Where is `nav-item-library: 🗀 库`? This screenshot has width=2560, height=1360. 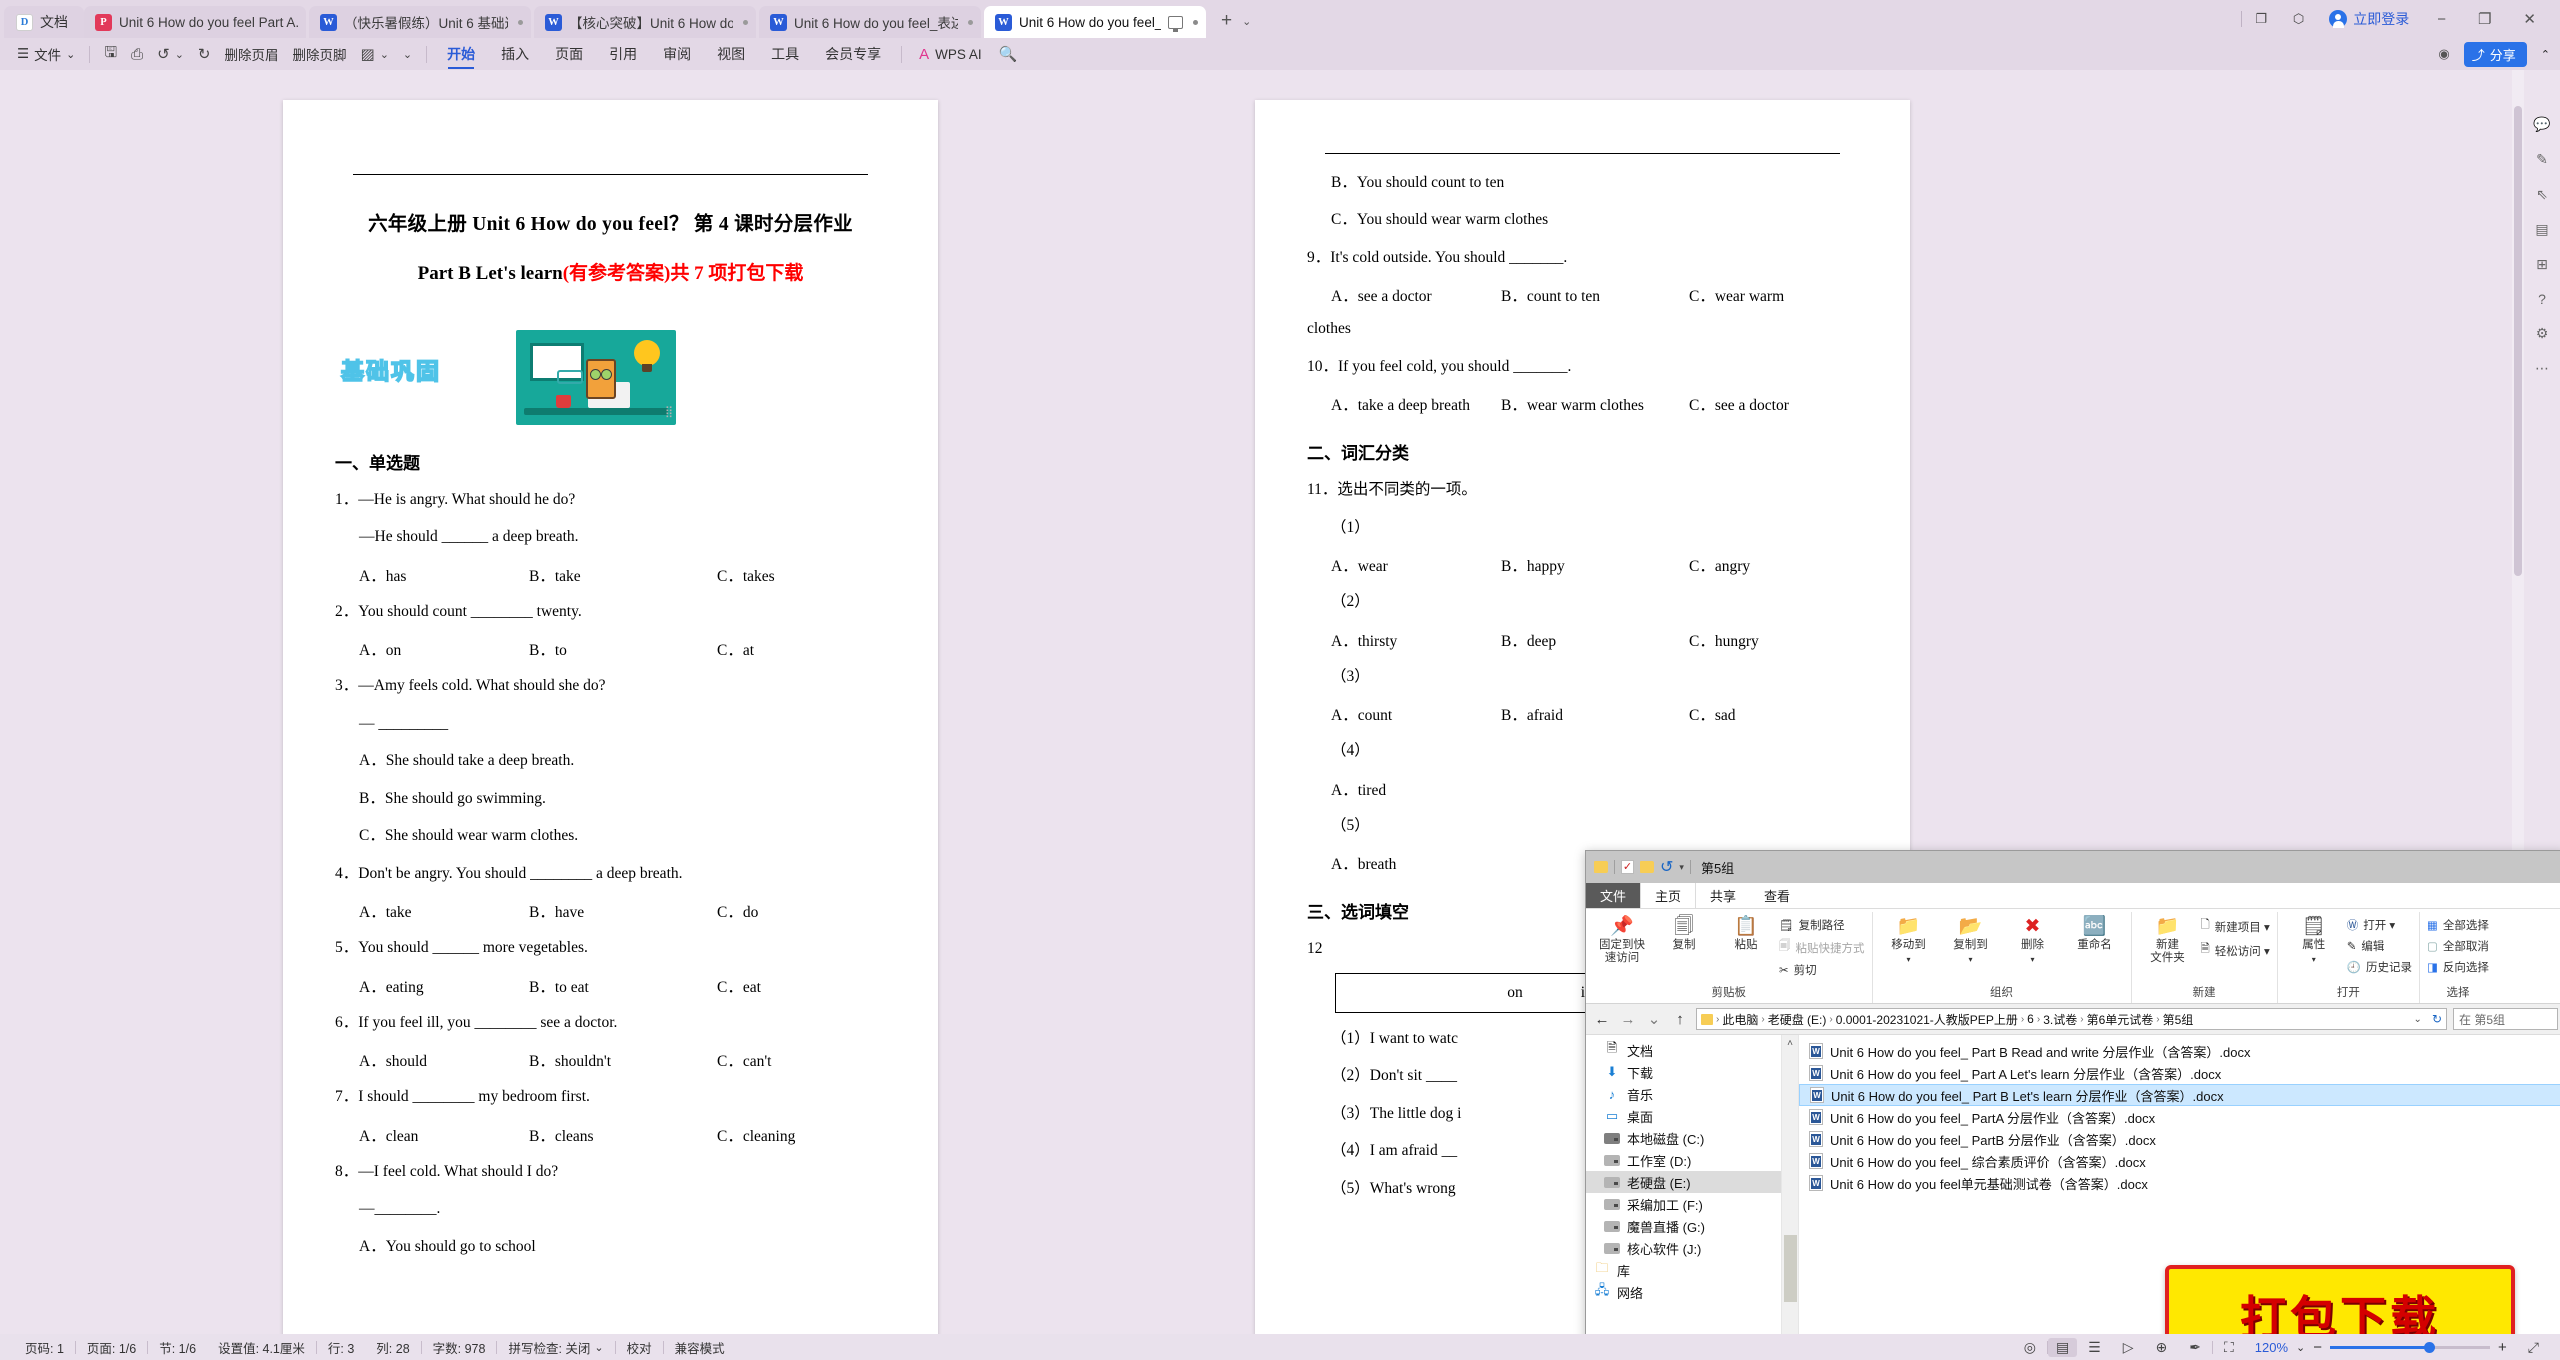 nav-item-library: 🗀 库 is located at coordinates (1683, 1270).